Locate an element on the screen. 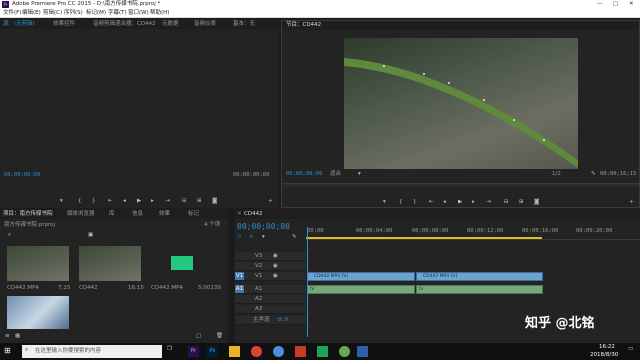 The width and height of the screenshot is (640, 360). track-header-v2: V2 ◉ is located at coordinates (270, 266).